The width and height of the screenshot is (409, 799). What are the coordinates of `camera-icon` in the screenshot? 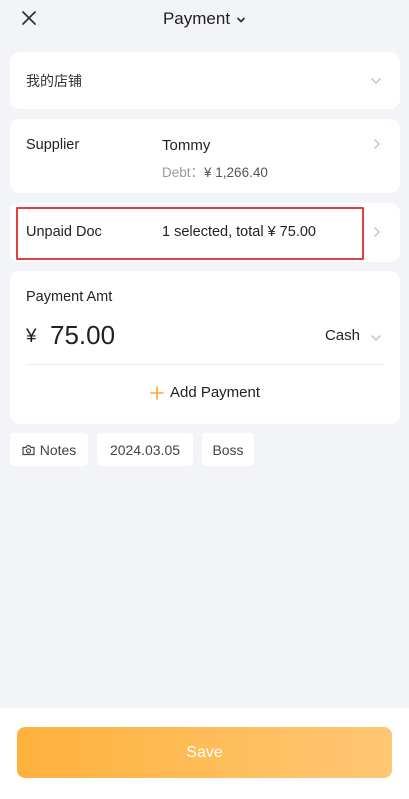 It's located at (28, 449).